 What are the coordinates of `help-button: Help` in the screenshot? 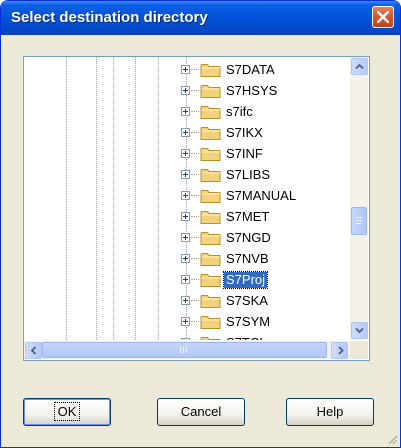 It's located at (330, 412).